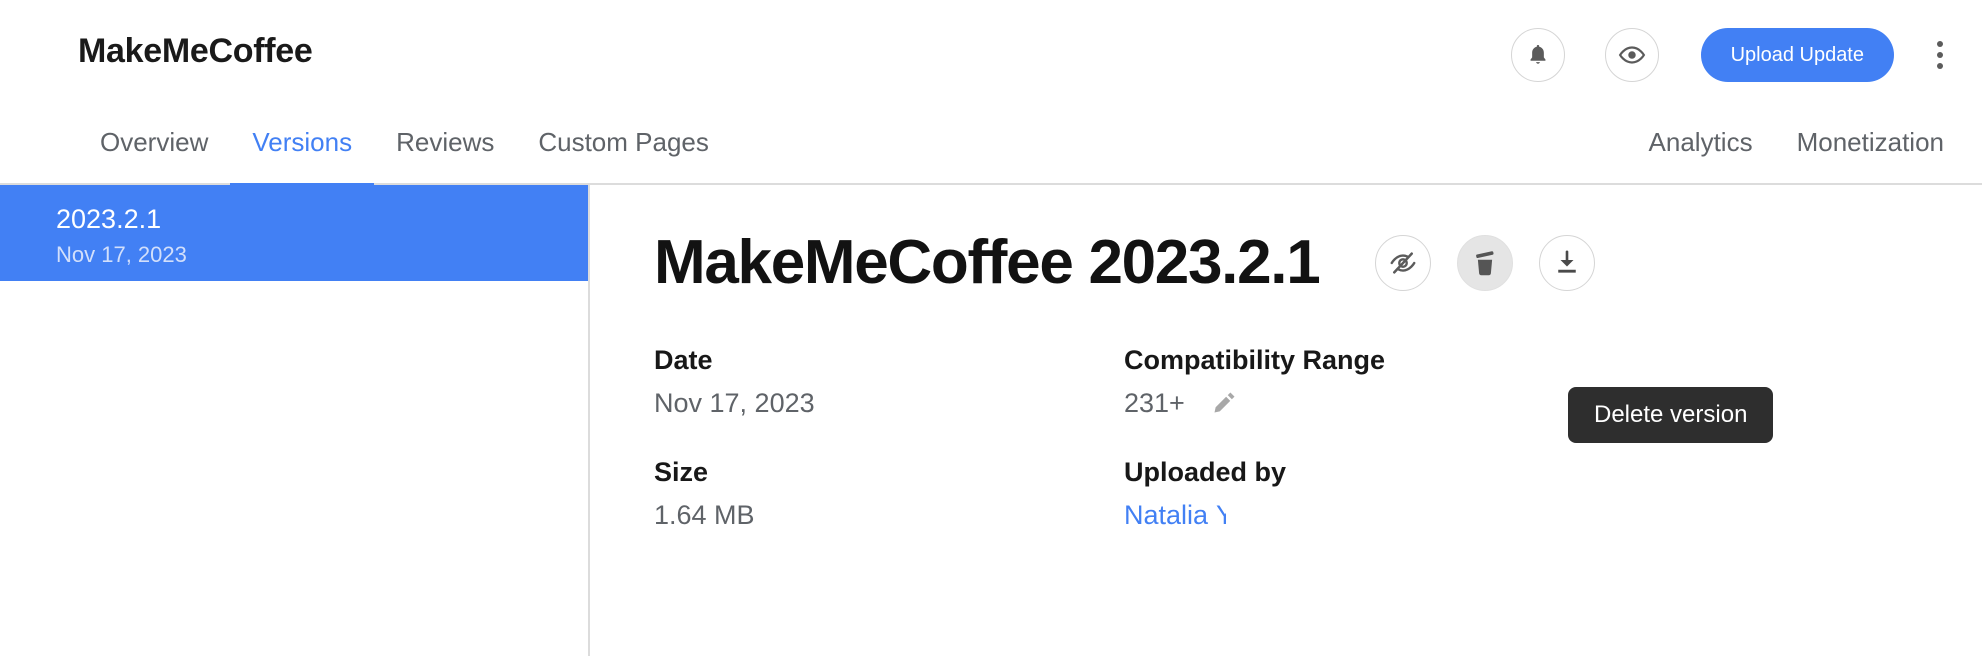  I want to click on detail-header: MakeMeCoffee 2023.2.1, so click(1289, 263).